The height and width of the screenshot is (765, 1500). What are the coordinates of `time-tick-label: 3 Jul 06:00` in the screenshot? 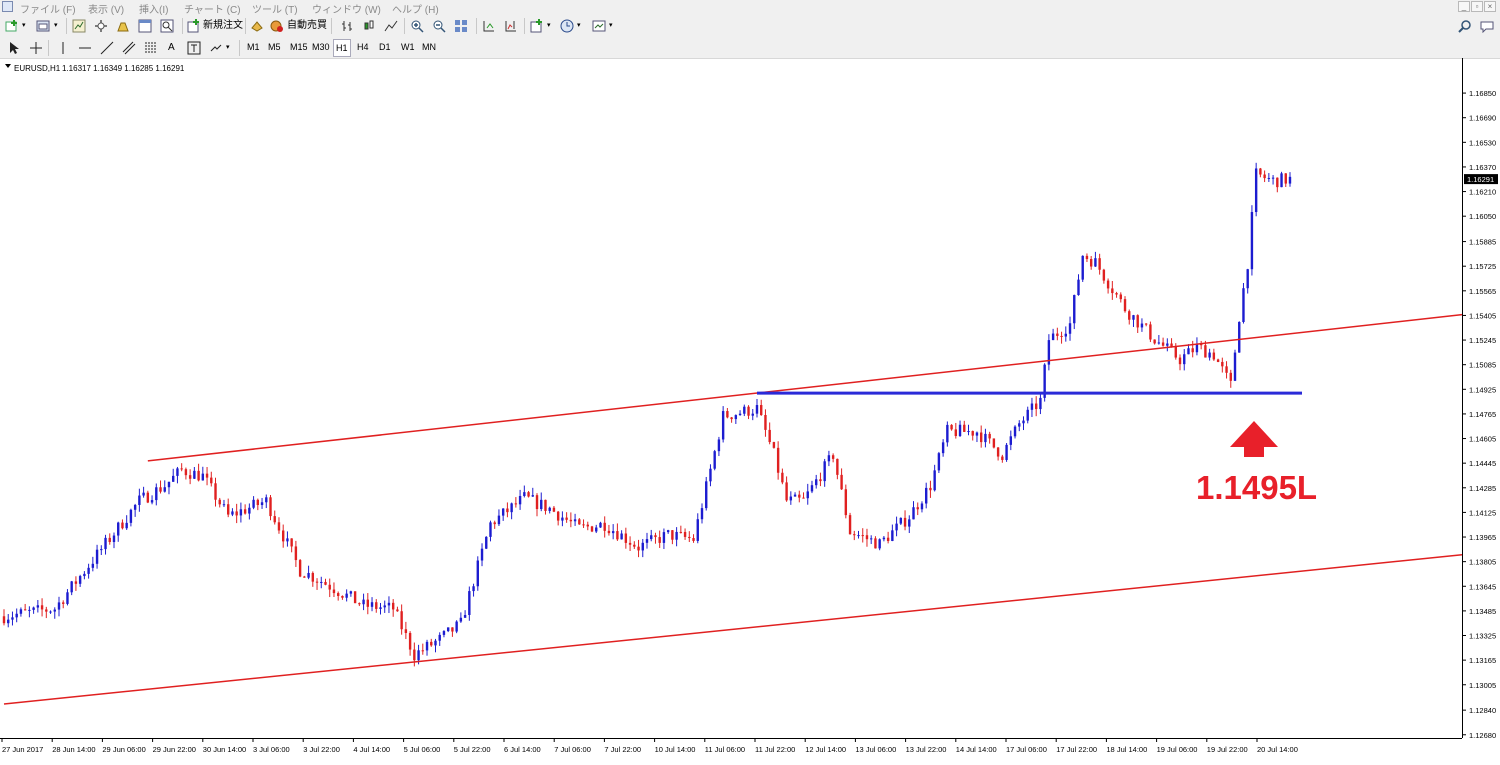 It's located at (271, 749).